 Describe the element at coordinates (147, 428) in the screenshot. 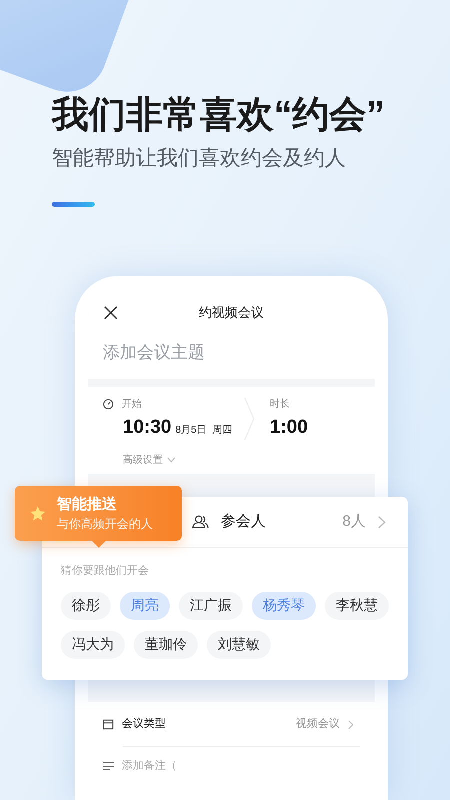

I see `start-time: 10:30` at that location.